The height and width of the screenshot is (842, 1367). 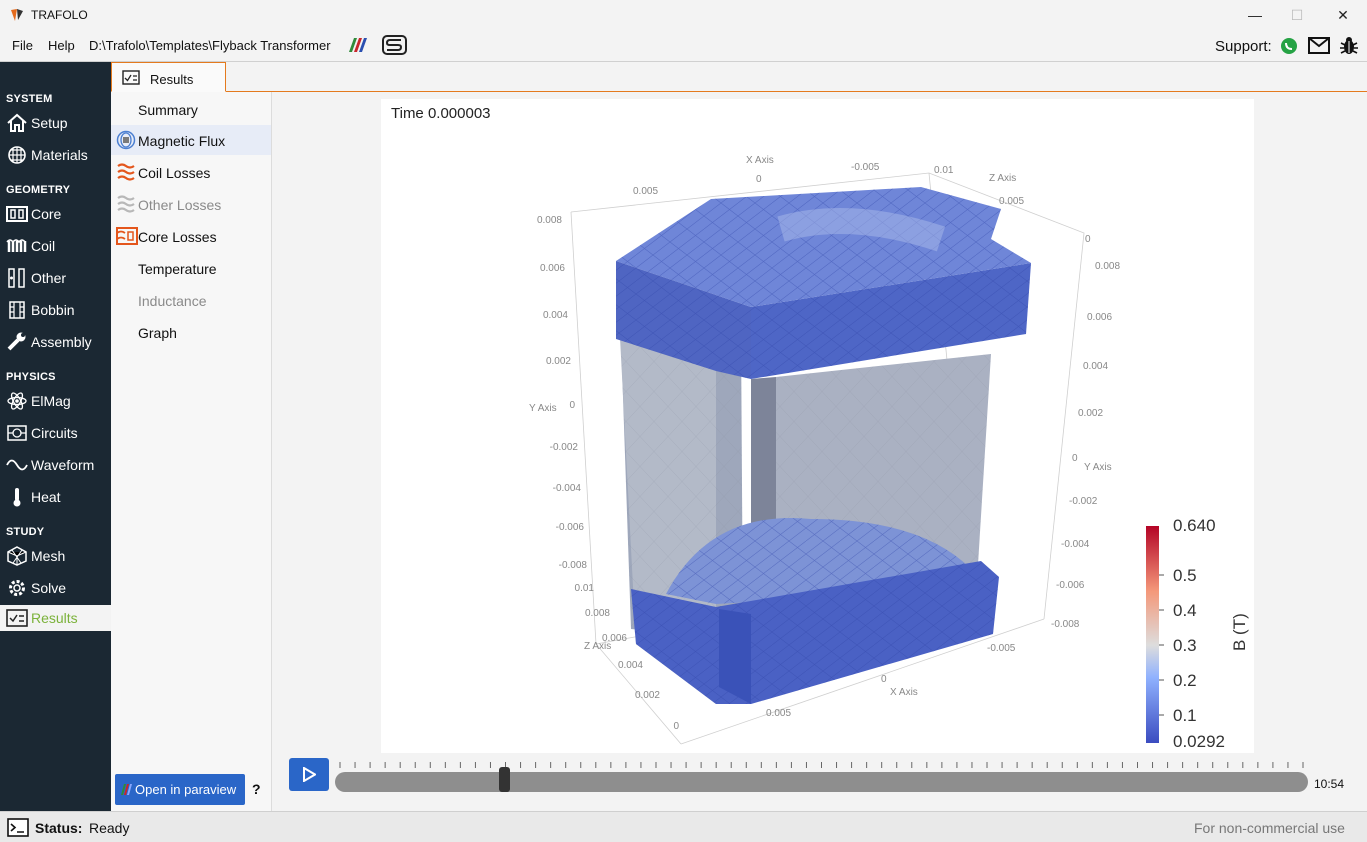 I want to click on sidebar-section-geometry: GEOMETRY, so click(x=38, y=190).